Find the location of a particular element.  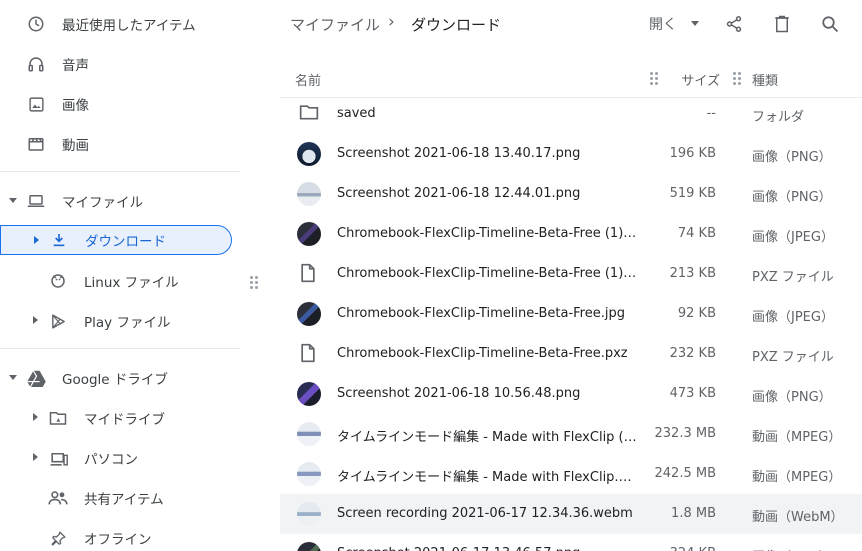

folder-icon is located at coordinates (310, 114).